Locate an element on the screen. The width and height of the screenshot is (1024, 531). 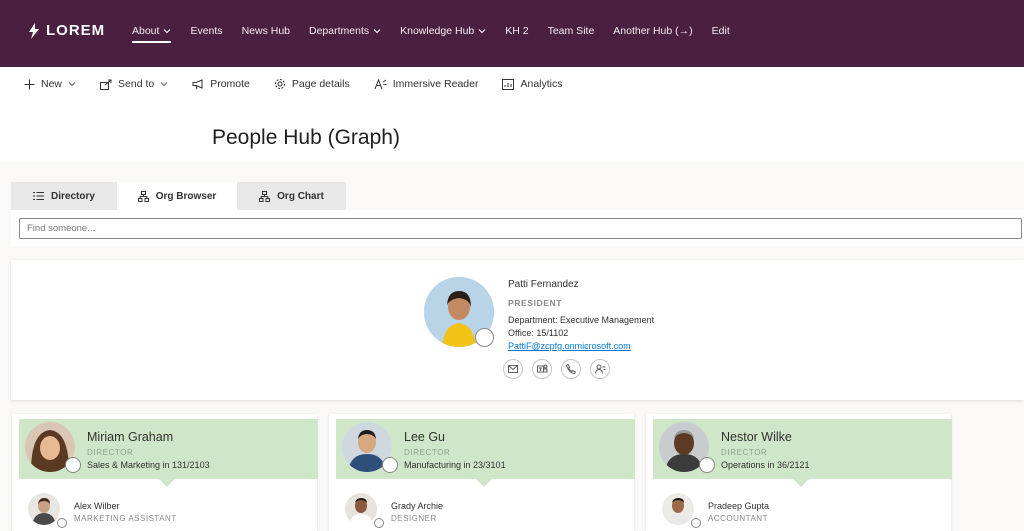
phone-icon is located at coordinates (571, 369).